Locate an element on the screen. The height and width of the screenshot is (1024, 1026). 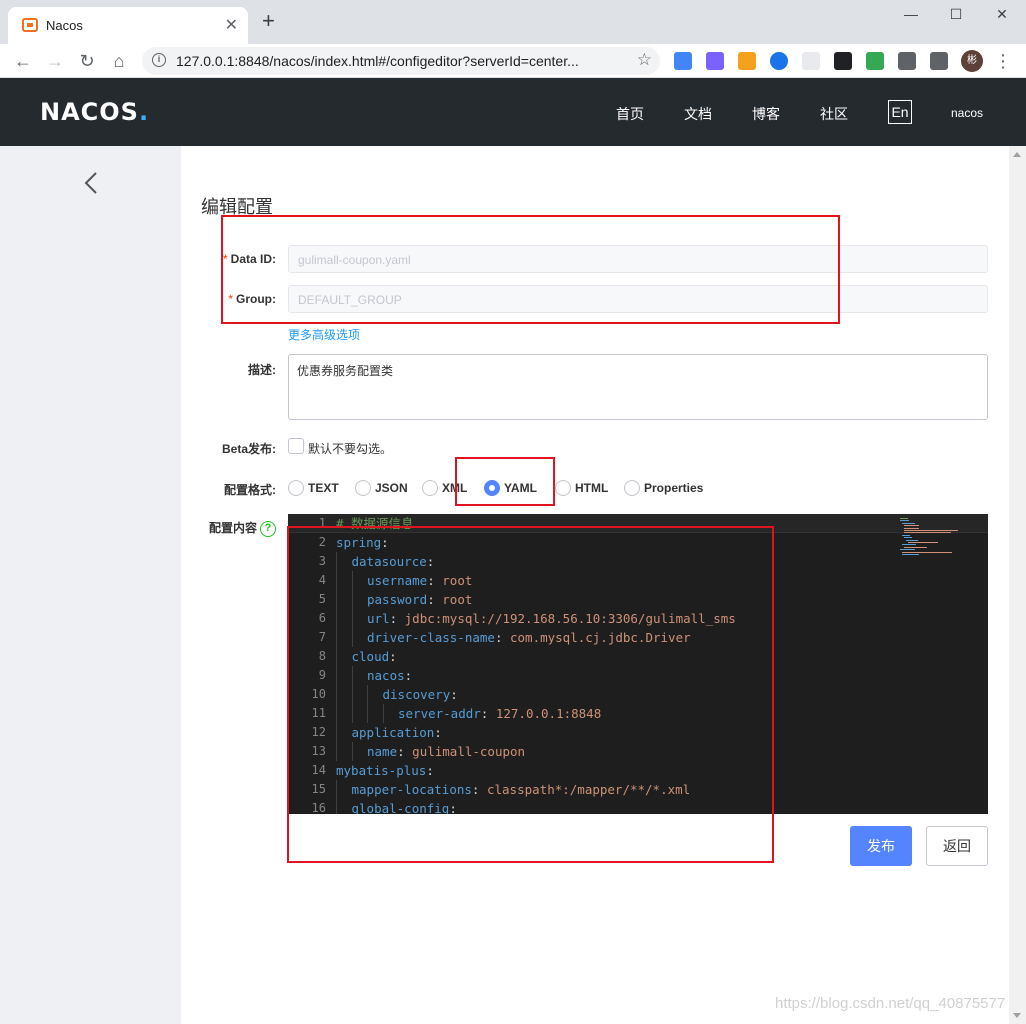
watermark: https://blog.csdn.net/qq_40875577 is located at coordinates (890, 1003).